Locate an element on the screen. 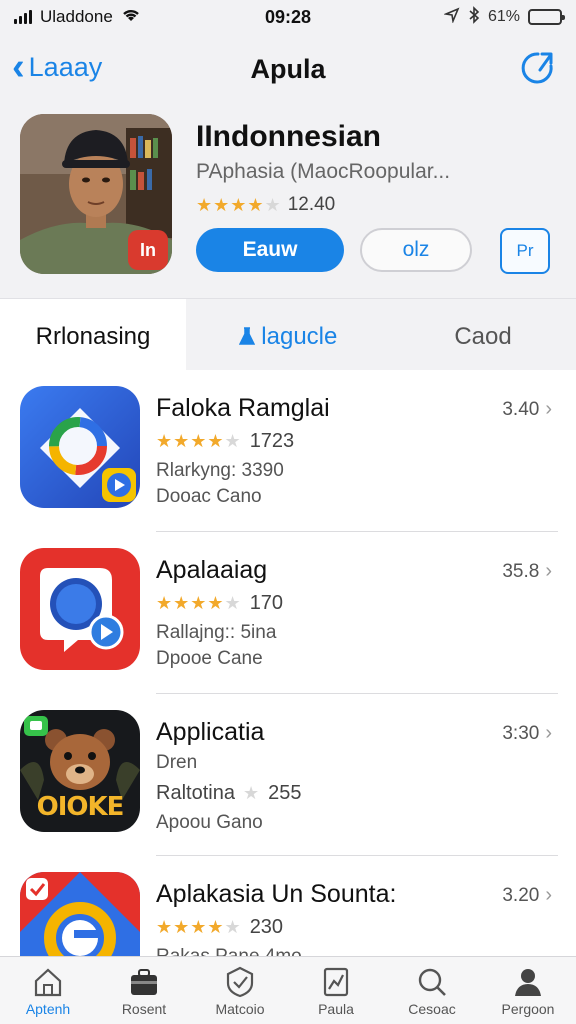  app-rating: ★★★★★ 170 is located at coordinates (219, 603).